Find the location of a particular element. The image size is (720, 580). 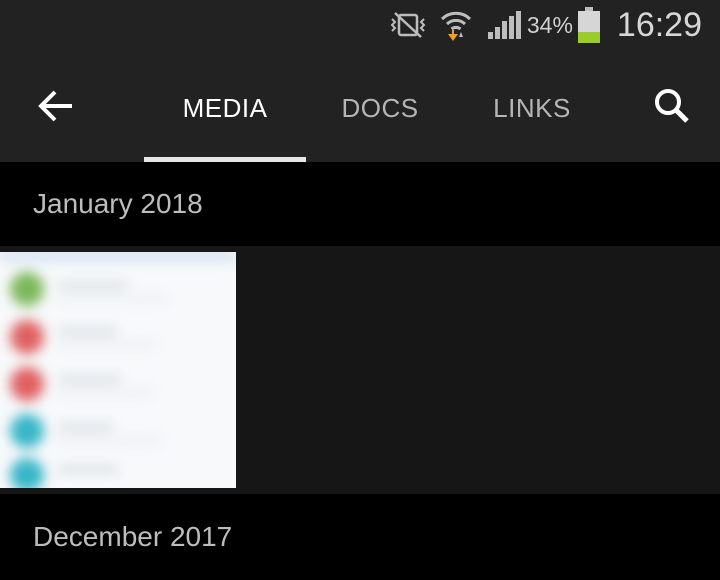

vibrate-off-icon is located at coordinates (408, 25).